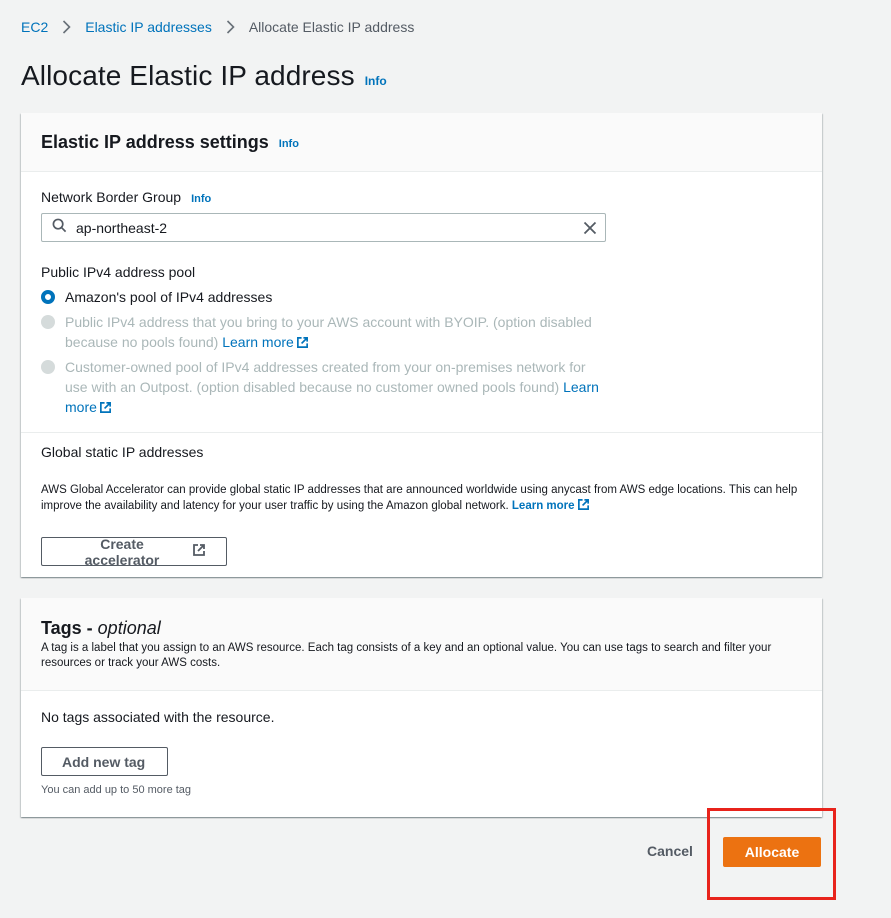  What do you see at coordinates (421, 432) in the screenshot?
I see `divider` at bounding box center [421, 432].